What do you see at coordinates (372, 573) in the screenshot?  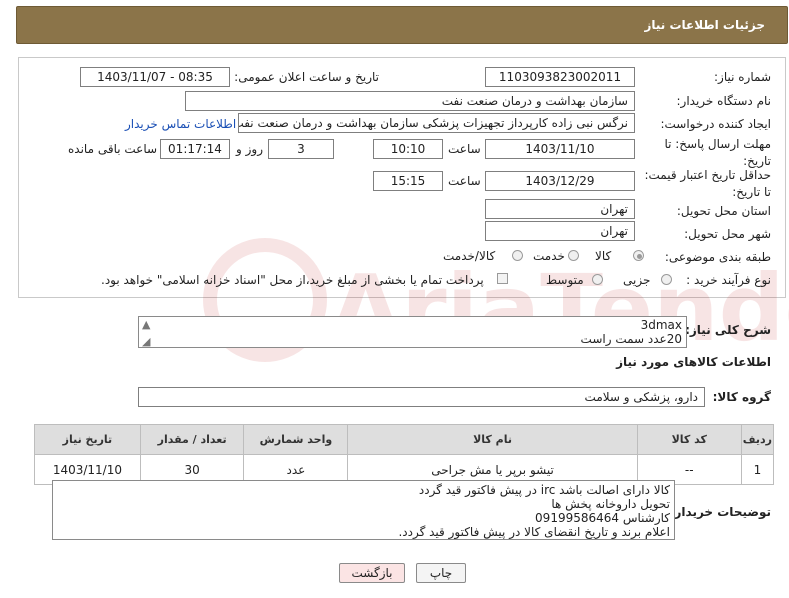 I see `back-button: بازگشت` at bounding box center [372, 573].